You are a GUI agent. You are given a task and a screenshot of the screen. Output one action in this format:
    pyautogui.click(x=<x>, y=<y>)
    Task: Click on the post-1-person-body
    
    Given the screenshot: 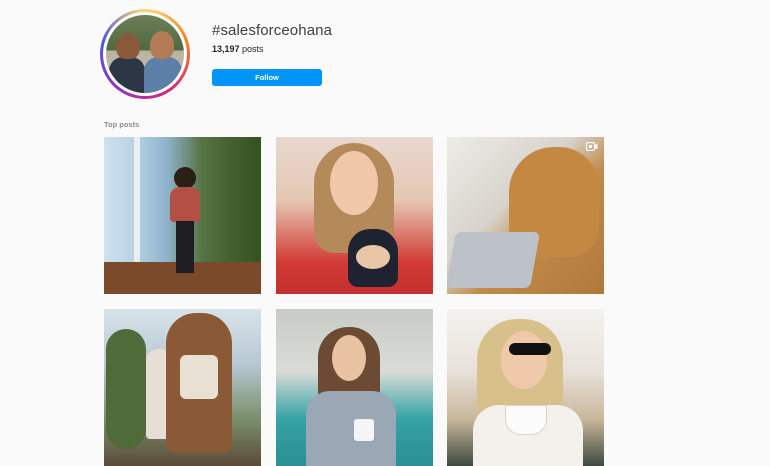 What is the action you would take?
    pyautogui.click(x=185, y=204)
    